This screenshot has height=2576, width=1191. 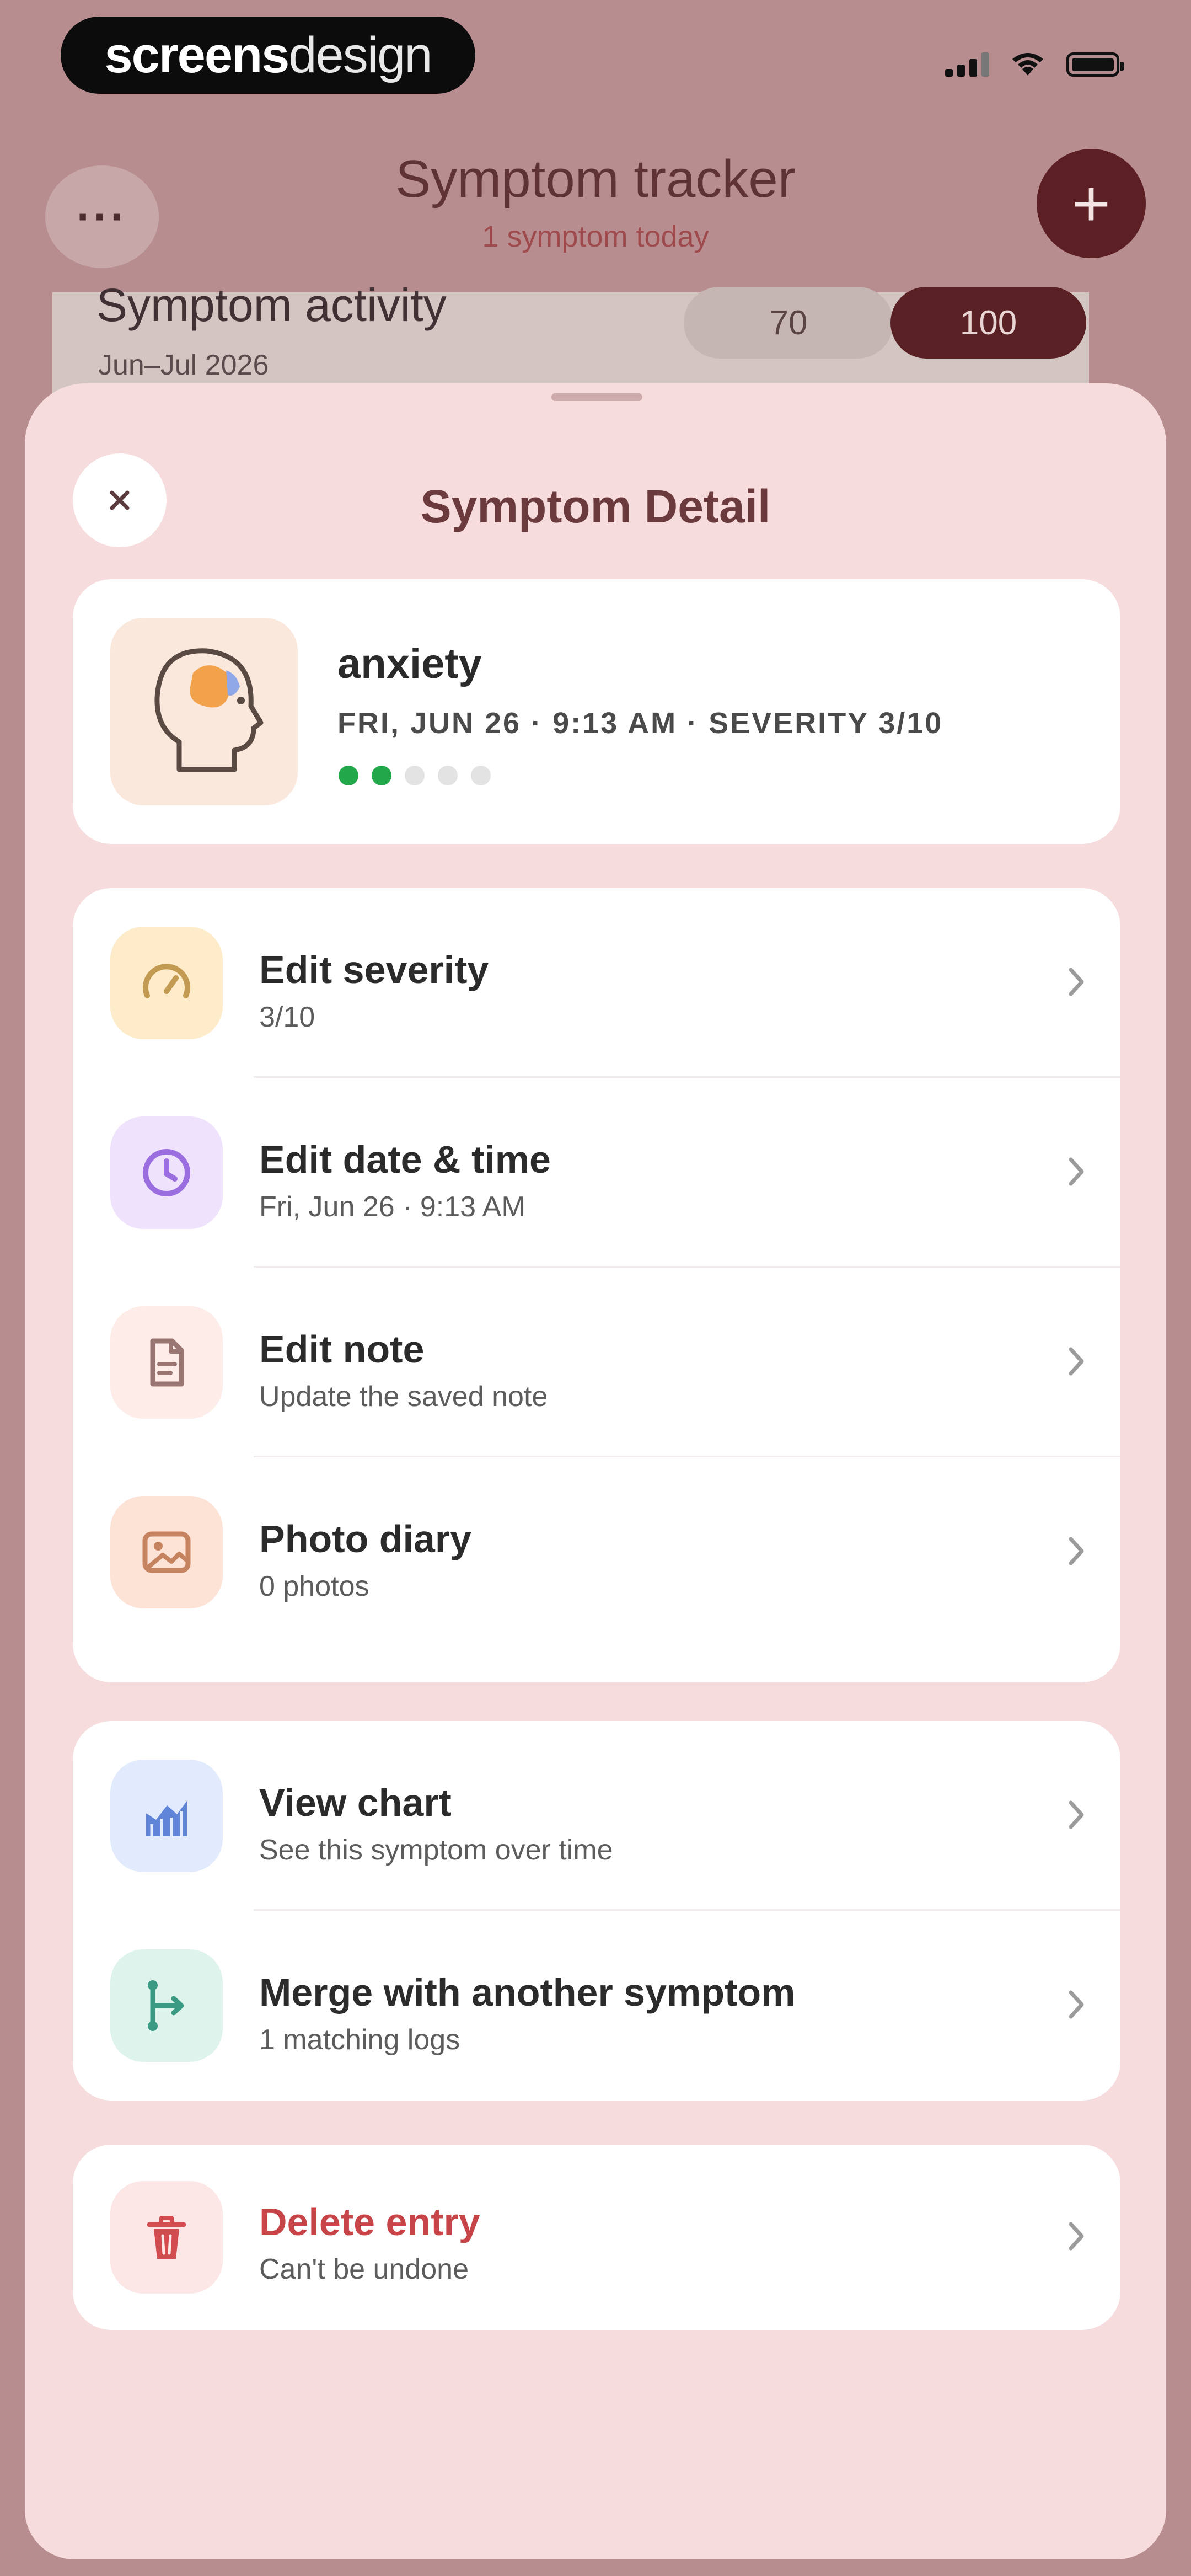 I want to click on edit-note-label: Edit note, so click(x=342, y=1349).